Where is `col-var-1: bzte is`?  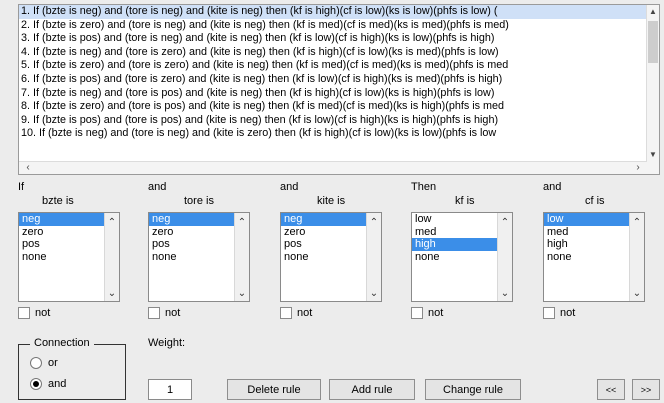 col-var-1: bzte is is located at coordinates (58, 201).